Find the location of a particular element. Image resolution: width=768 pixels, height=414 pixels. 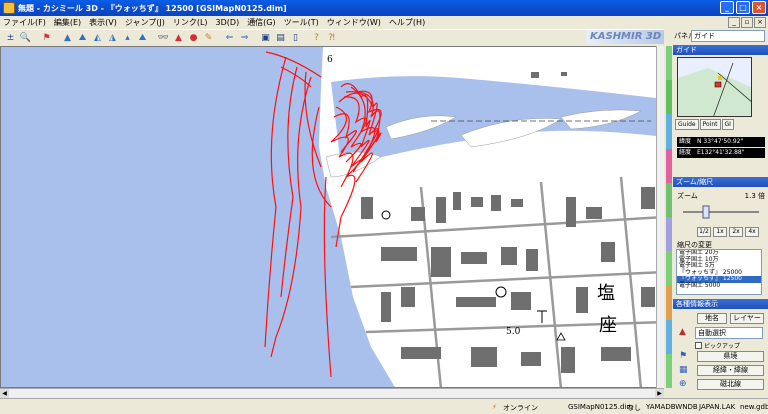

status-file: GSIMapN0125.dim is located at coordinates (601, 407).